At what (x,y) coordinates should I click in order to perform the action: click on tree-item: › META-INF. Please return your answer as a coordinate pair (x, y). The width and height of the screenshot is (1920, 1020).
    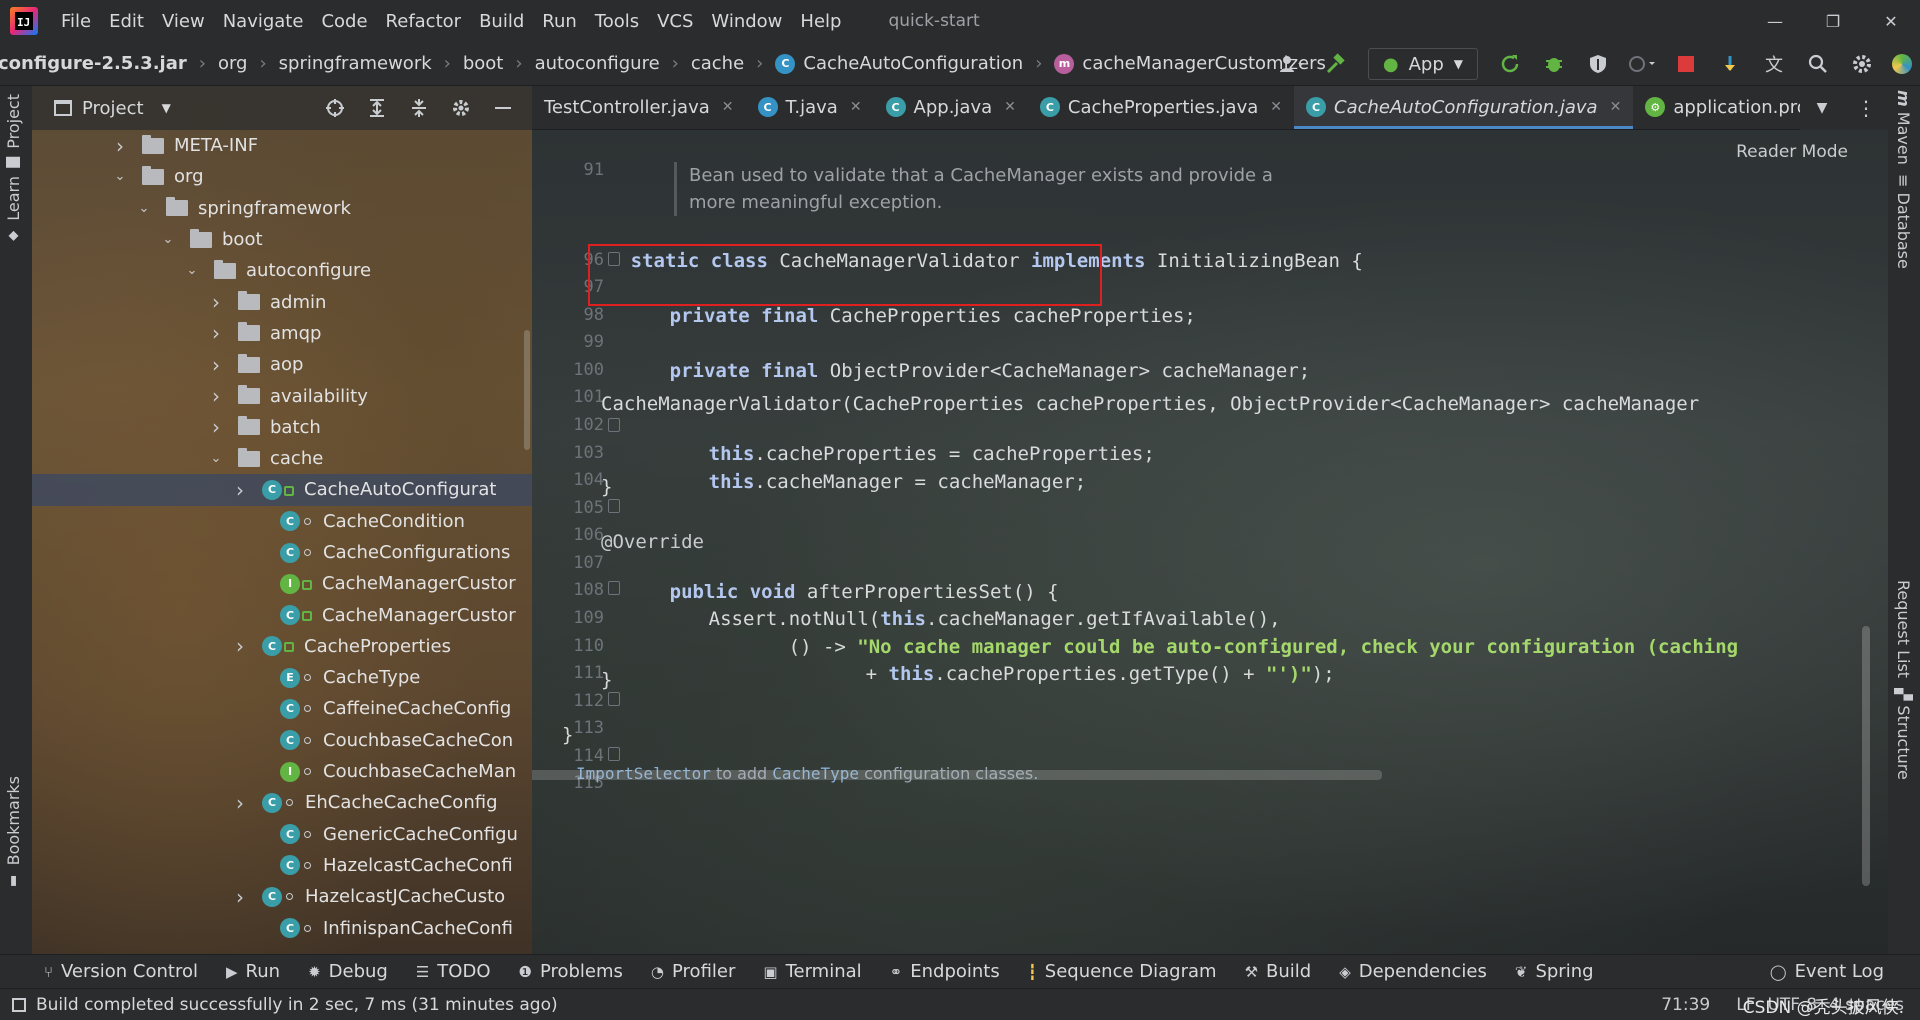
    Looking at the image, I should click on (282, 145).